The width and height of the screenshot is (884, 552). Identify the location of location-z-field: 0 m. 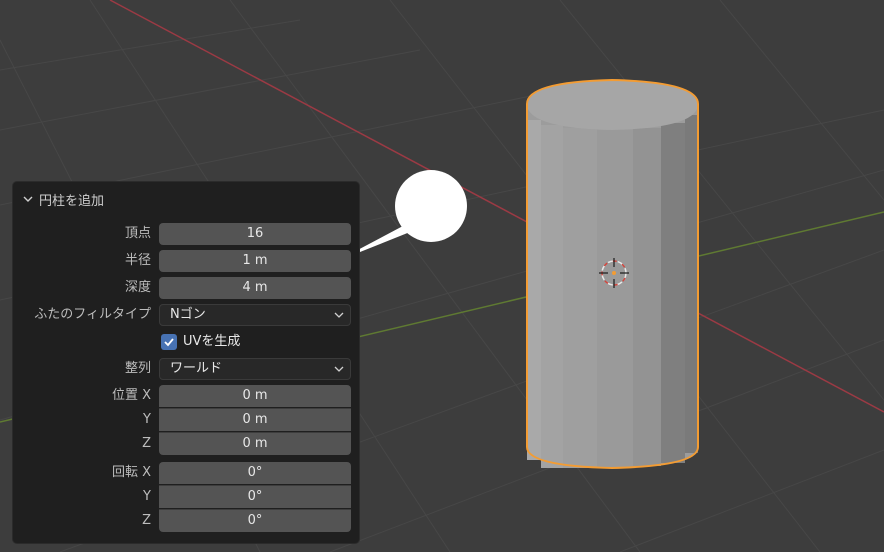
(255, 444).